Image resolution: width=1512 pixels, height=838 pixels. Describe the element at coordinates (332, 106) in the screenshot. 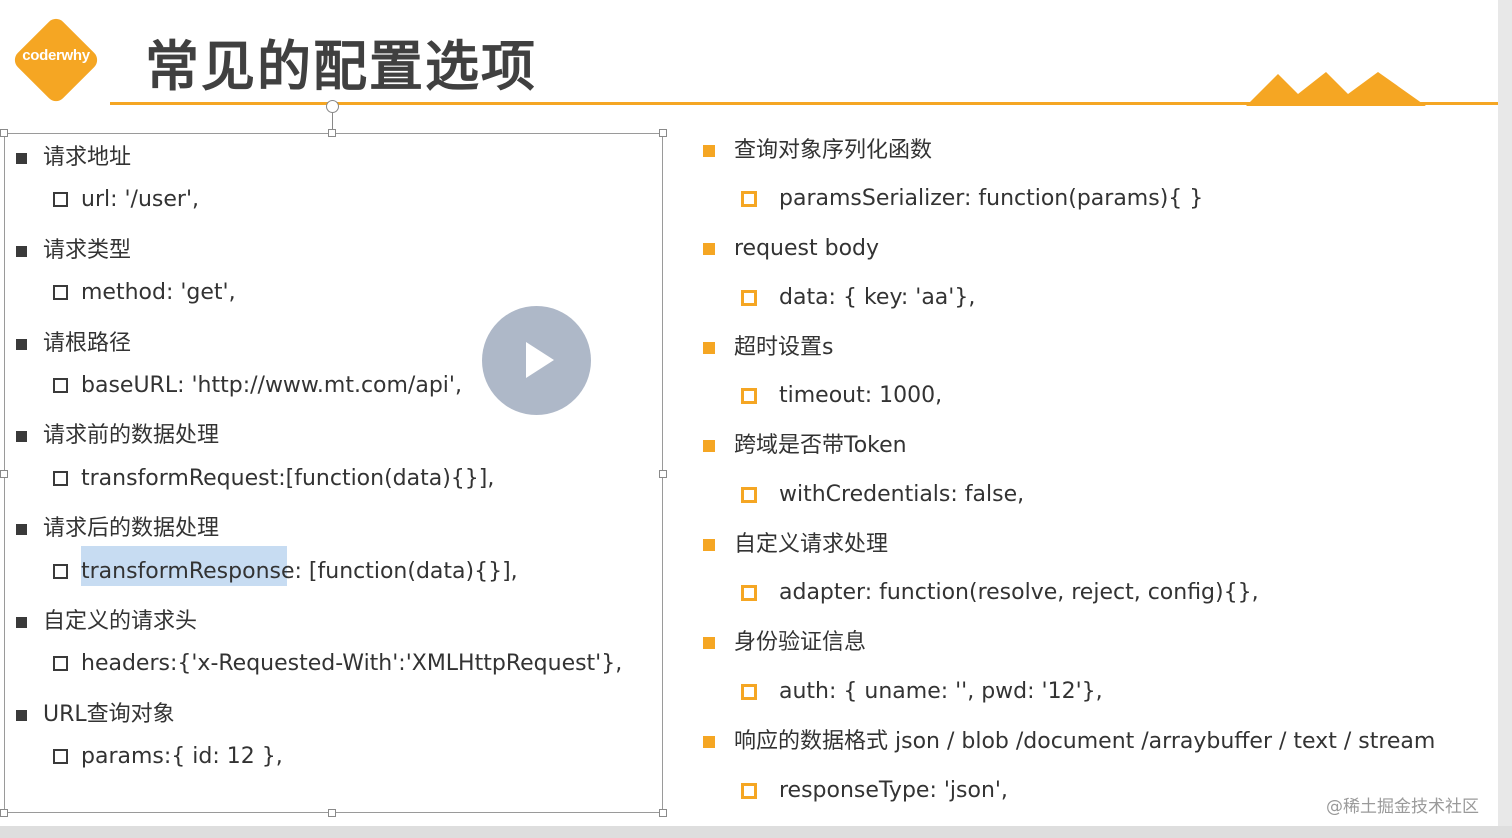

I see `rotate-handle` at that location.